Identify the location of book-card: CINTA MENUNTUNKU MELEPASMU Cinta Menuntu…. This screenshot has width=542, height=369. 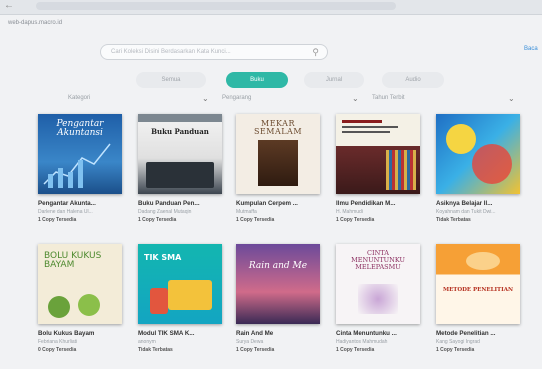
(378, 303).